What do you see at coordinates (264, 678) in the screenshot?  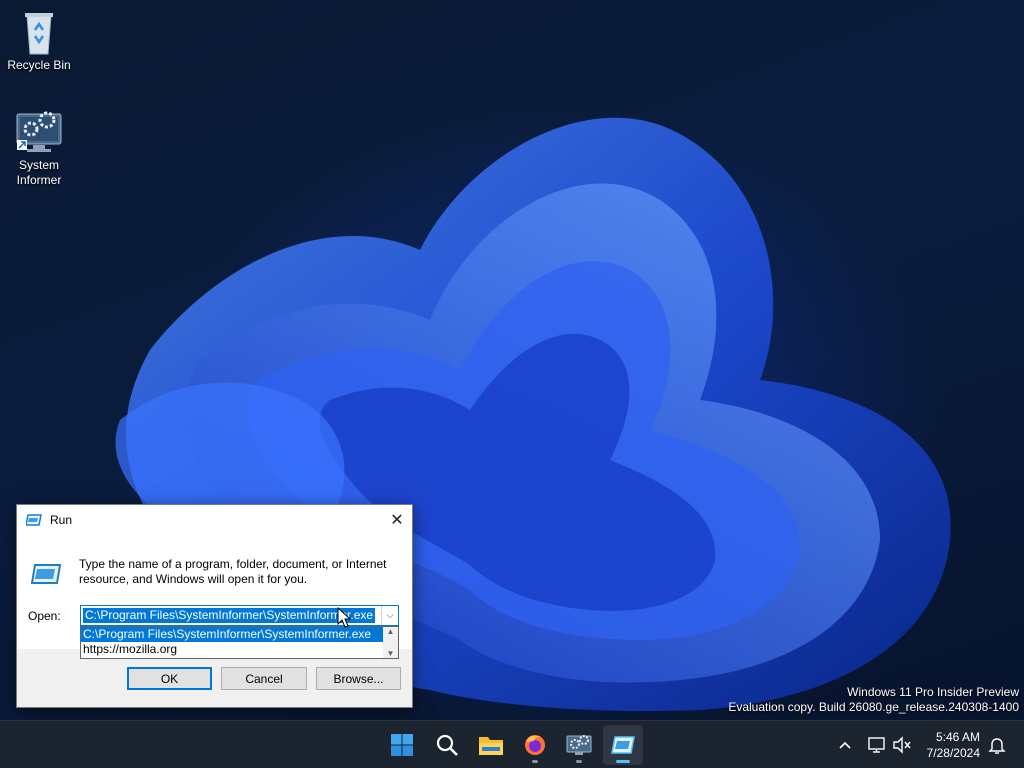 I see `cancel-button: Cancel` at bounding box center [264, 678].